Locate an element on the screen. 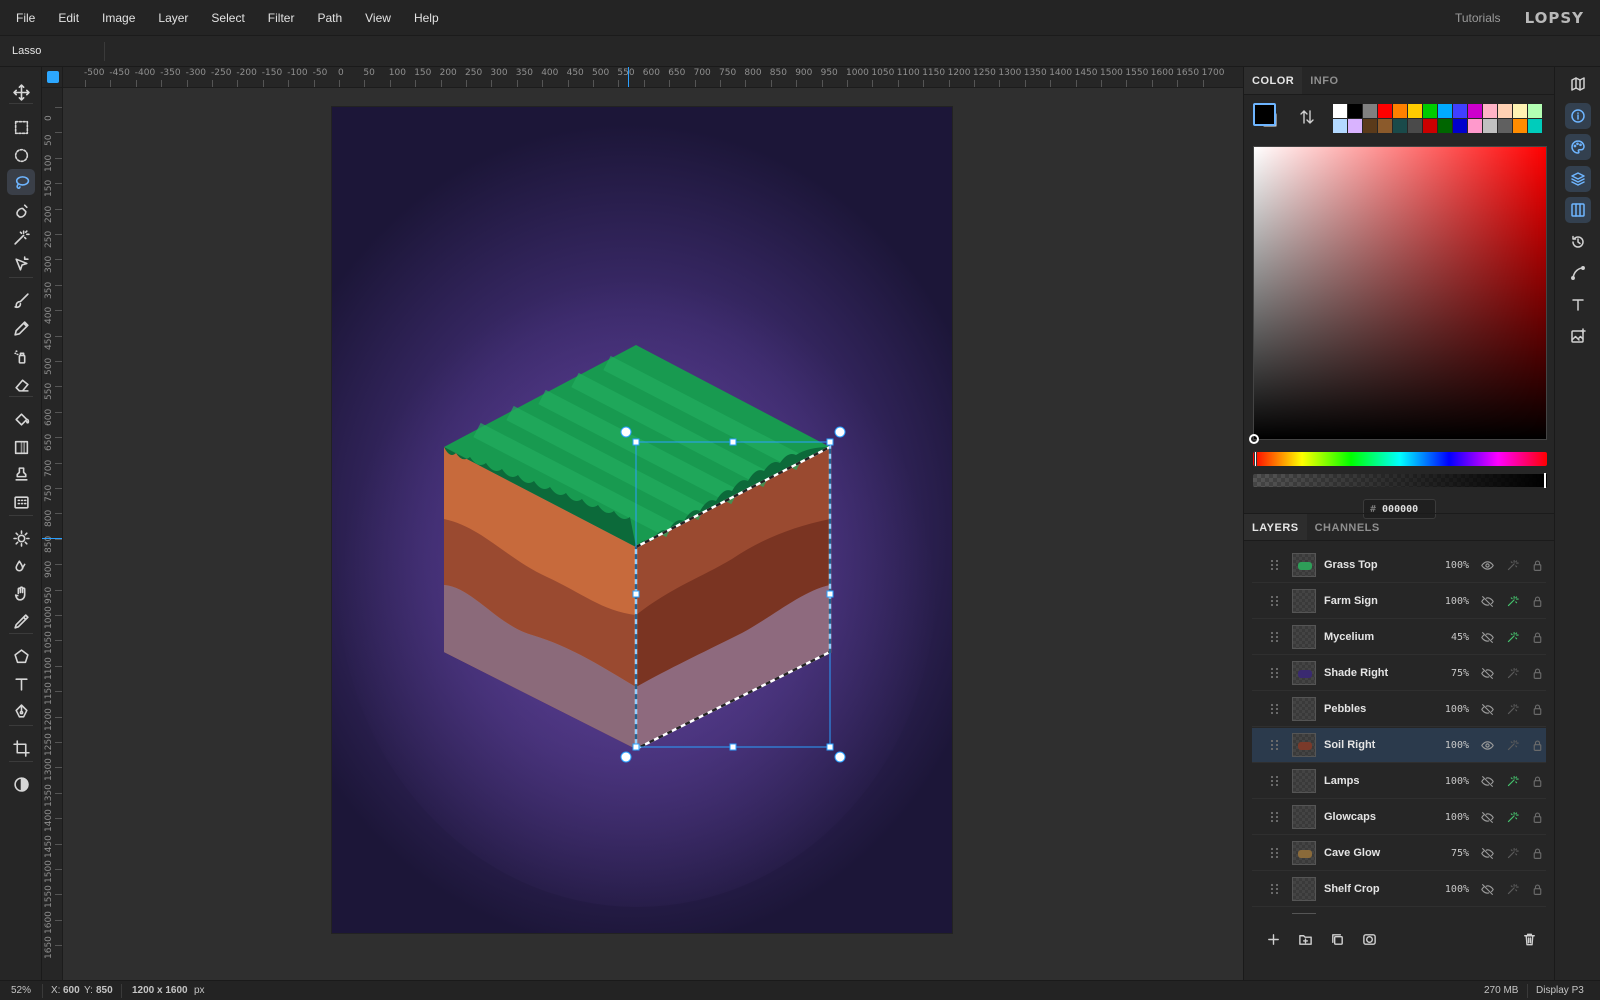 The height and width of the screenshot is (1000, 1600). rail-channels-button is located at coordinates (1578, 210).